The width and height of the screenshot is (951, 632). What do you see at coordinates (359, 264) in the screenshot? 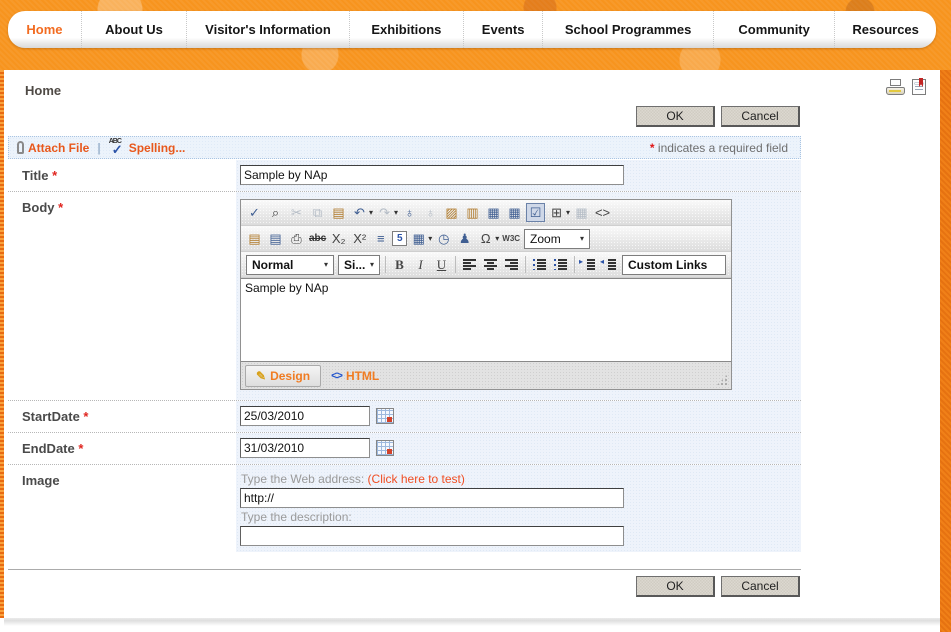
I see `size-dropdown: Si... ▾` at bounding box center [359, 264].